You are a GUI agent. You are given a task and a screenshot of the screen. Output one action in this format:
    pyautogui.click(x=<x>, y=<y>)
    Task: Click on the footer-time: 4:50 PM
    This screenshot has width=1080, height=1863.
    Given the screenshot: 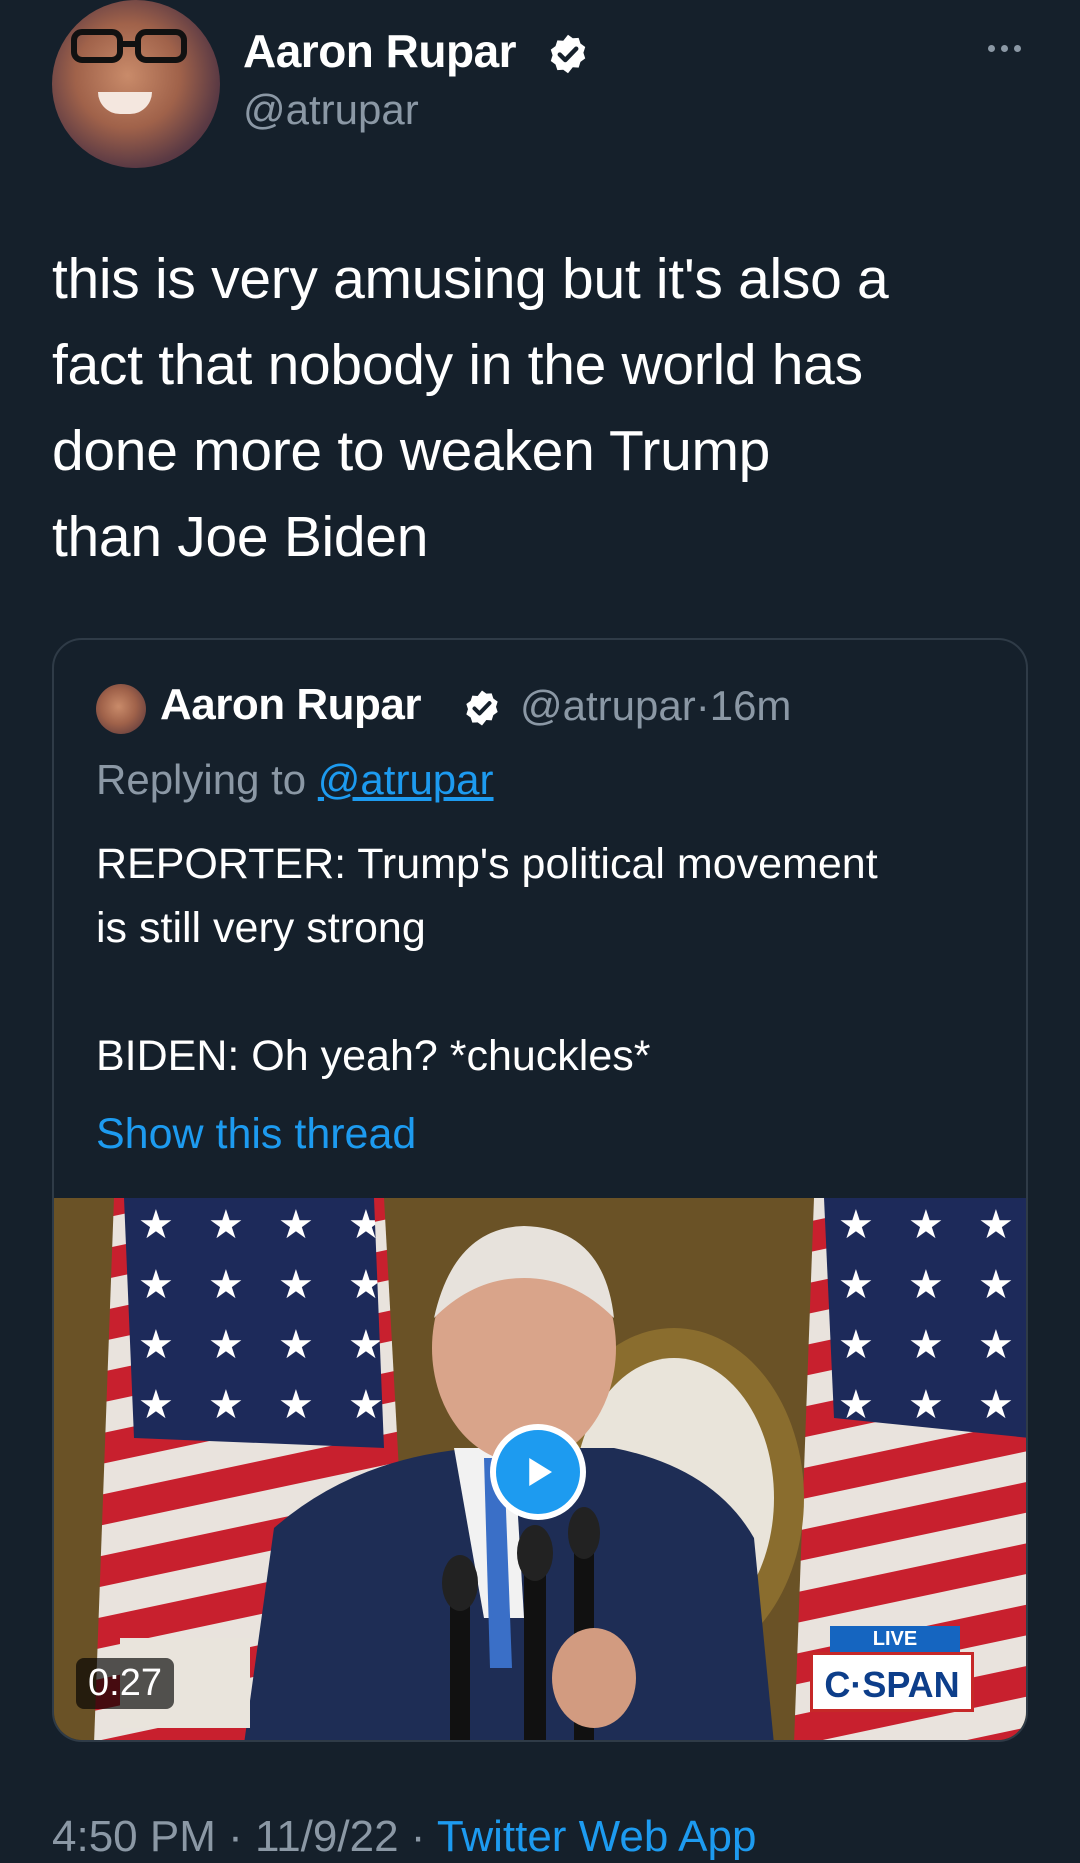 What is the action you would take?
    pyautogui.click(x=134, y=1836)
    